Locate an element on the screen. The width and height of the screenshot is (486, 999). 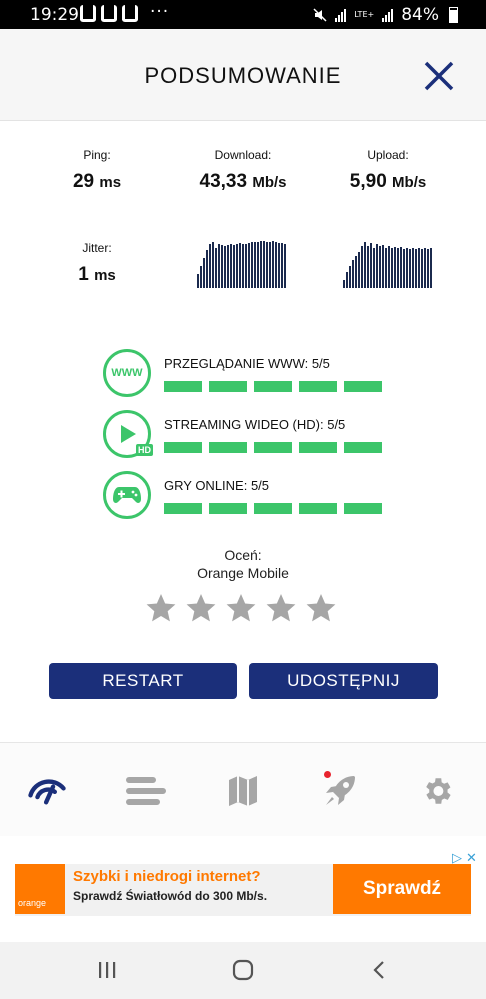
mute-icon is located at coordinates (320, 15).